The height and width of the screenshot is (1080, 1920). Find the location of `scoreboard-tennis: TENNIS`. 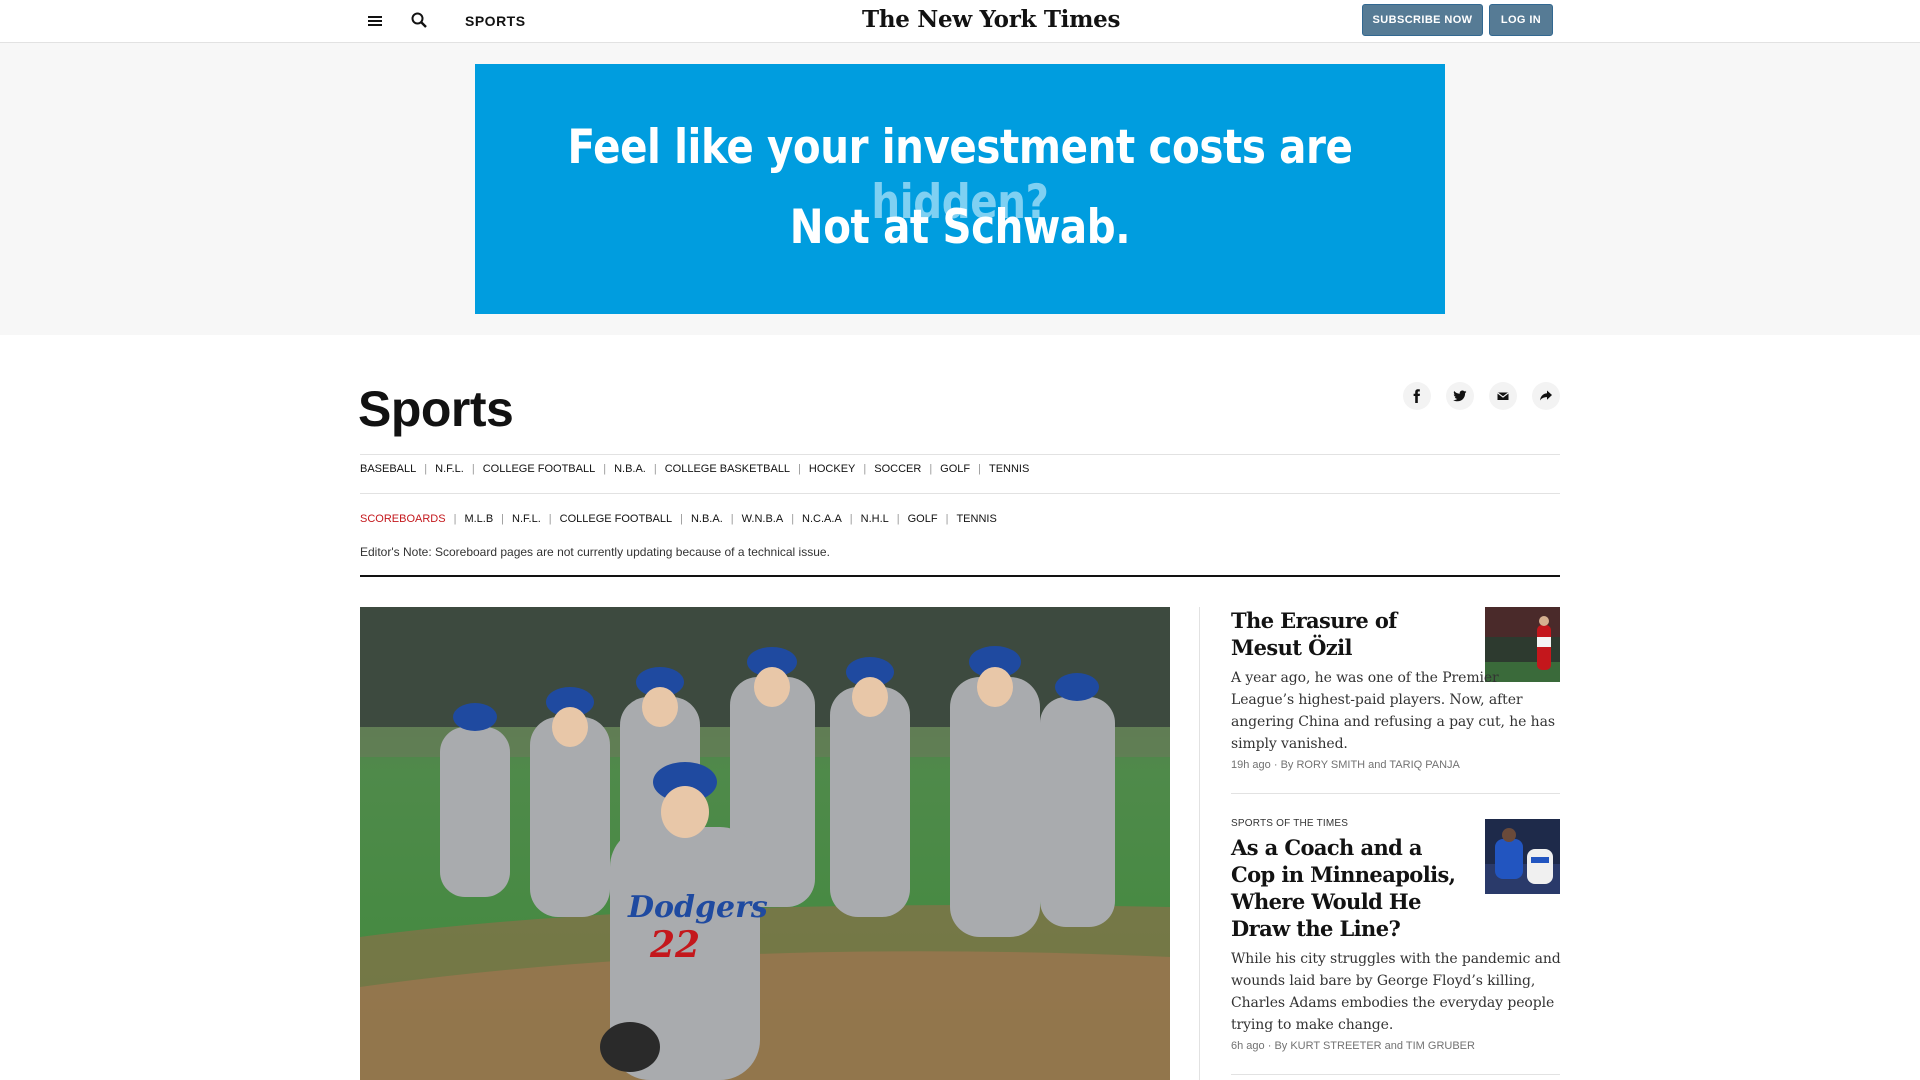

scoreboard-tennis: TENNIS is located at coordinates (976, 519).